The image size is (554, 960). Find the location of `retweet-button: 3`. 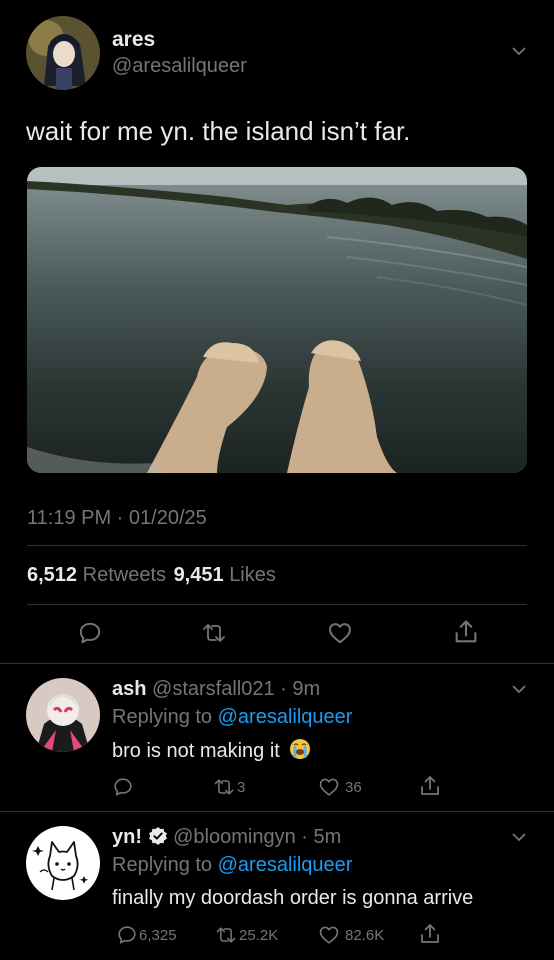

retweet-button: 3 is located at coordinates (228, 787).